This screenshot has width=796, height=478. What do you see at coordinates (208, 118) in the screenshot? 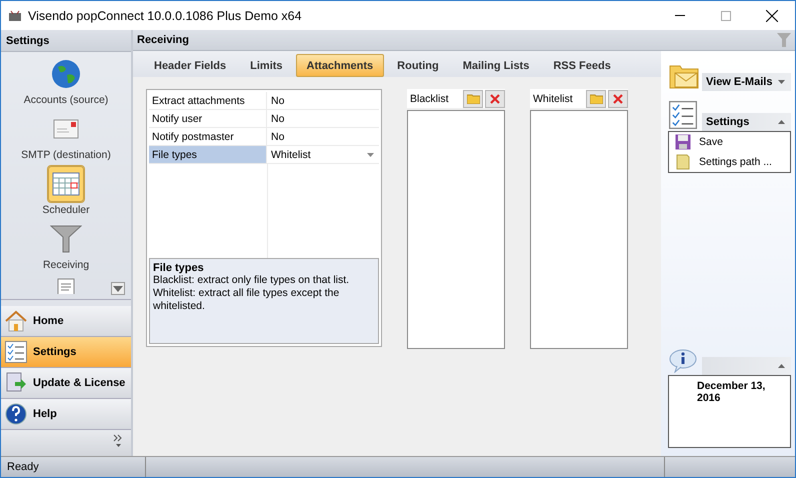
I see `property-name: Notify user` at bounding box center [208, 118].